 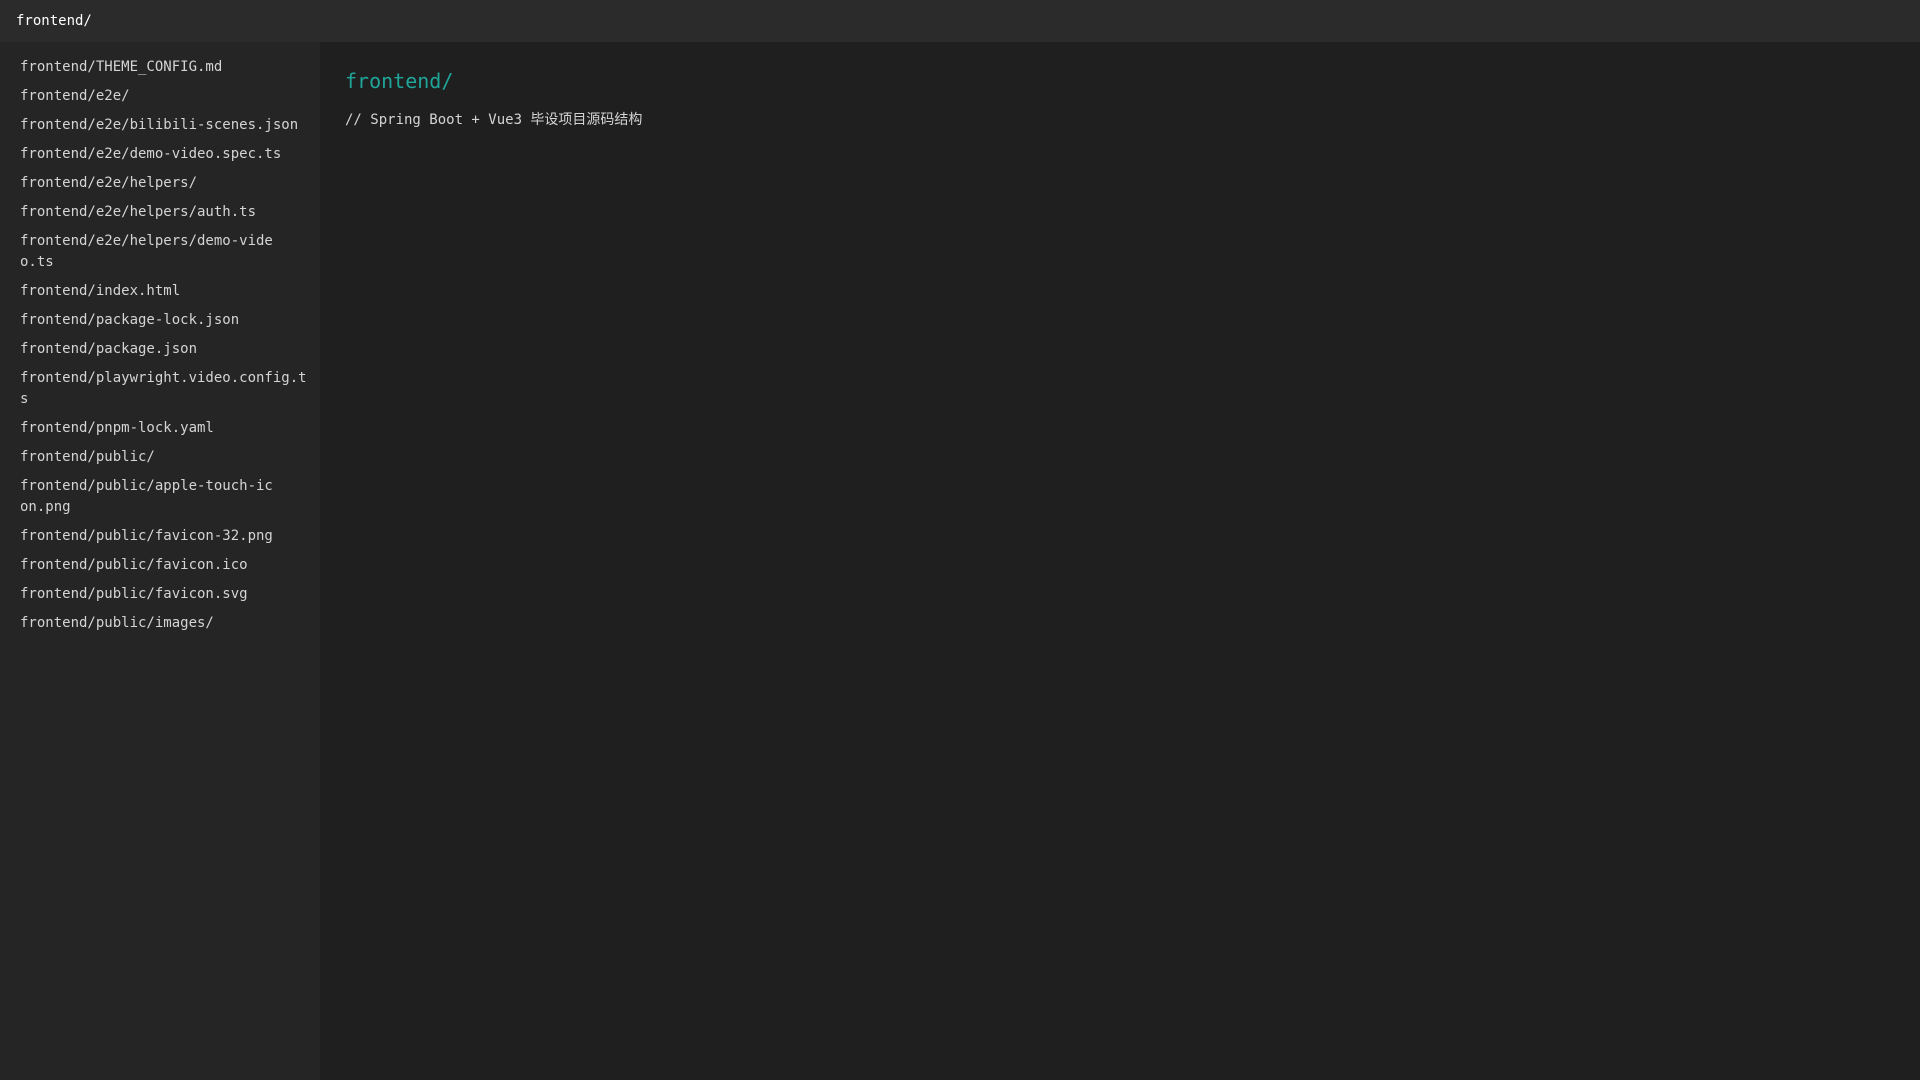 I want to click on file-list-item: frontend/public/, so click(x=160, y=458).